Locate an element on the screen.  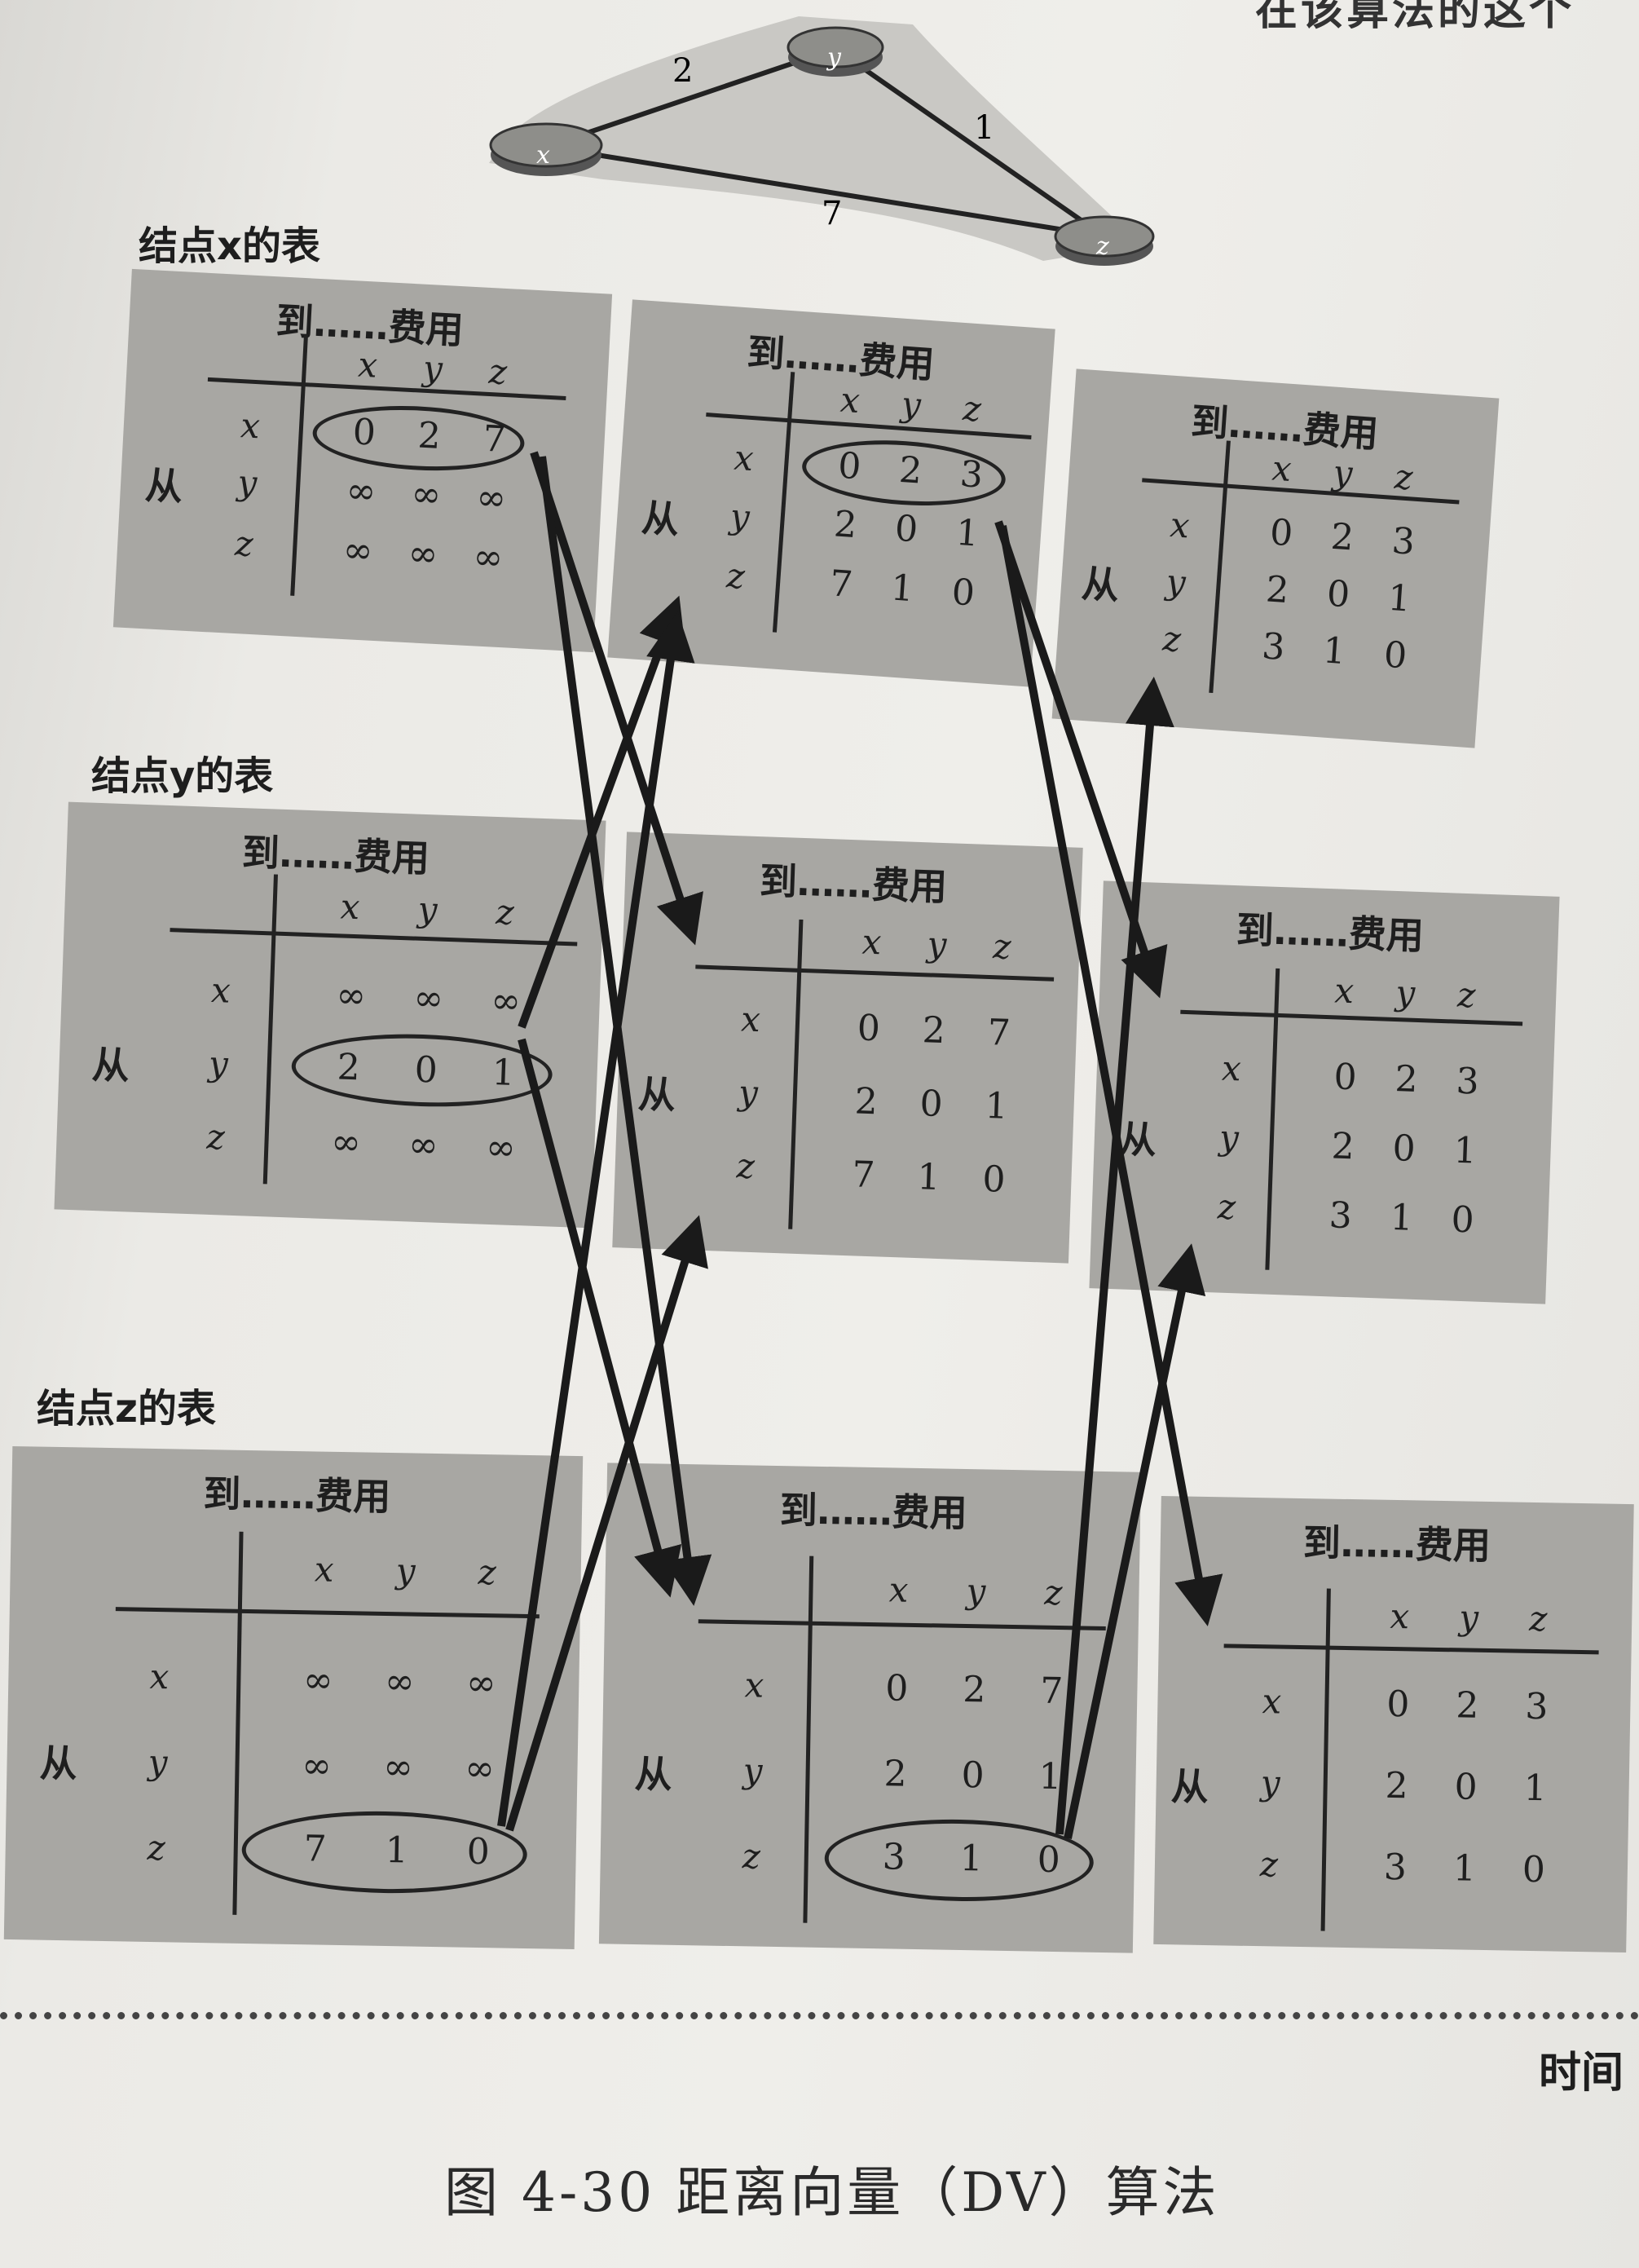
arrow-z-to-y-t1 is located at coordinates (606, 1523).